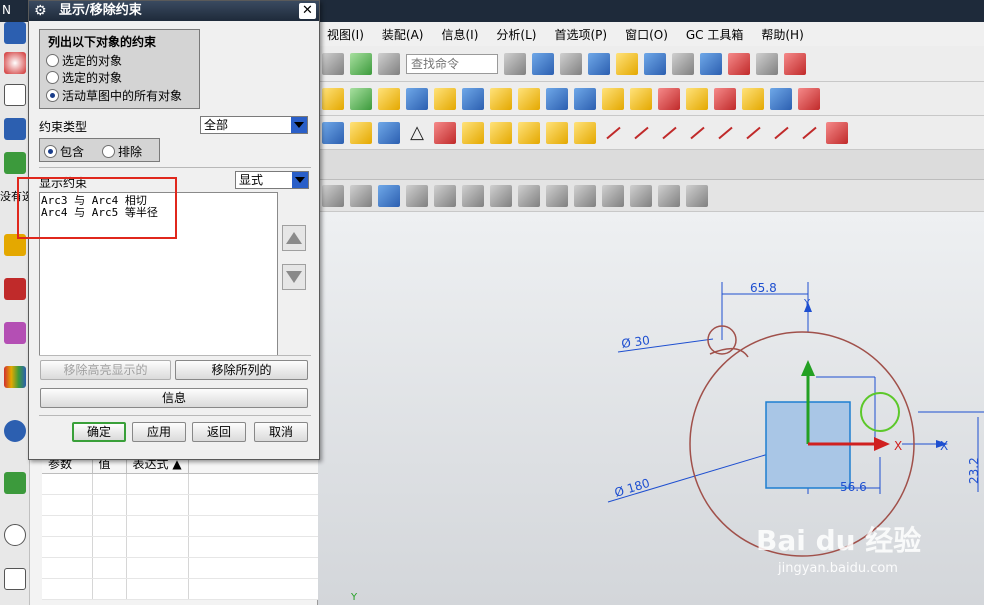 The height and width of the screenshot is (605, 984). Describe the element at coordinates (333, 132) in the screenshot. I see `spring-icon` at that location.